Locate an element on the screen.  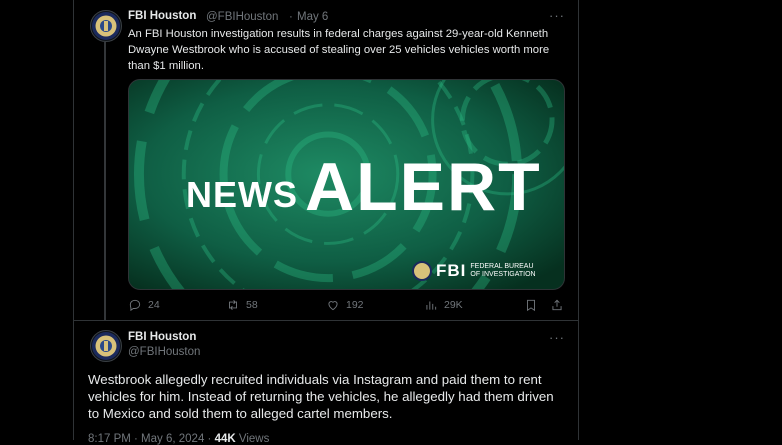
fbi-logo: FBI FEDERAL BUREAU OF INVESTIGATION is located at coordinates (478, 271).